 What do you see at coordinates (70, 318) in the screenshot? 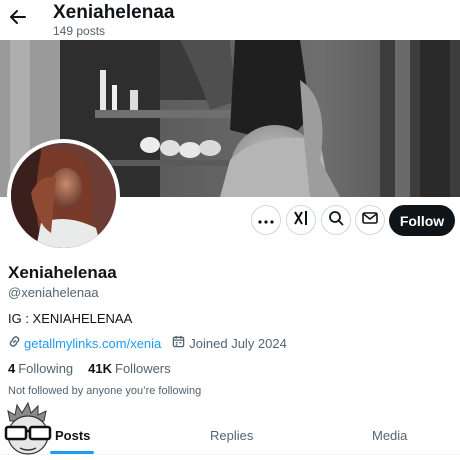
I see `bio: IG : XENIAHELENAA` at bounding box center [70, 318].